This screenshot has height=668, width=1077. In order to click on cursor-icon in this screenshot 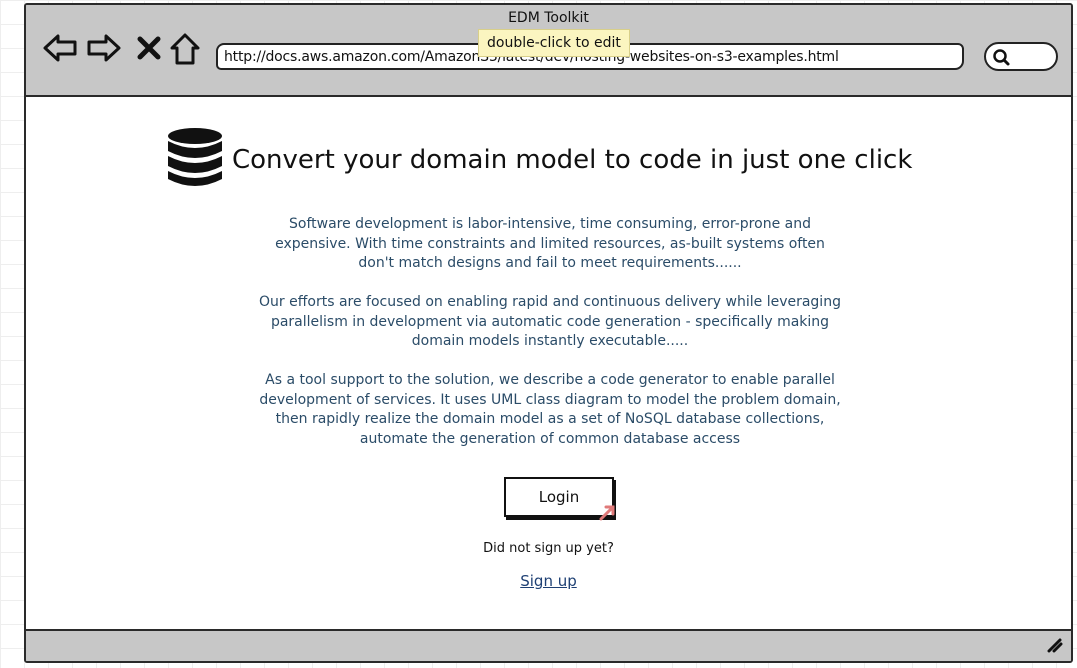, I will do `click(608, 514)`.